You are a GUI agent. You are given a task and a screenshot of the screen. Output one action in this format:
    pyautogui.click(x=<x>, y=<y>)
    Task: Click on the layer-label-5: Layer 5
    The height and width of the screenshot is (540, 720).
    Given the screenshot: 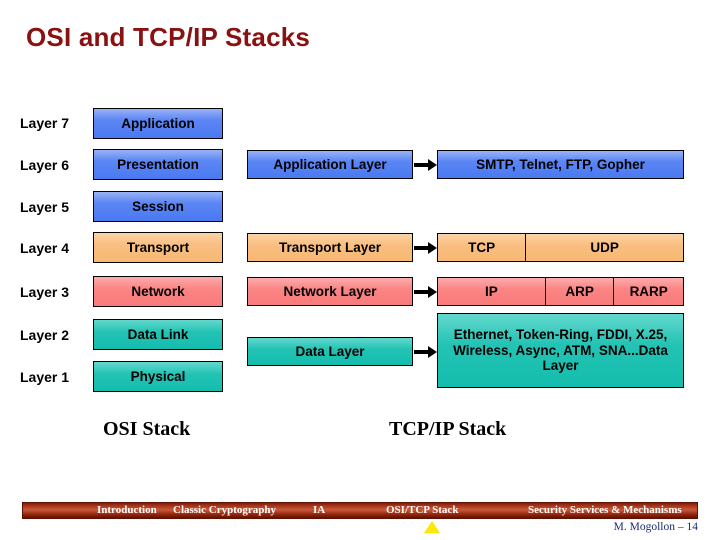 What is the action you would take?
    pyautogui.click(x=45, y=207)
    